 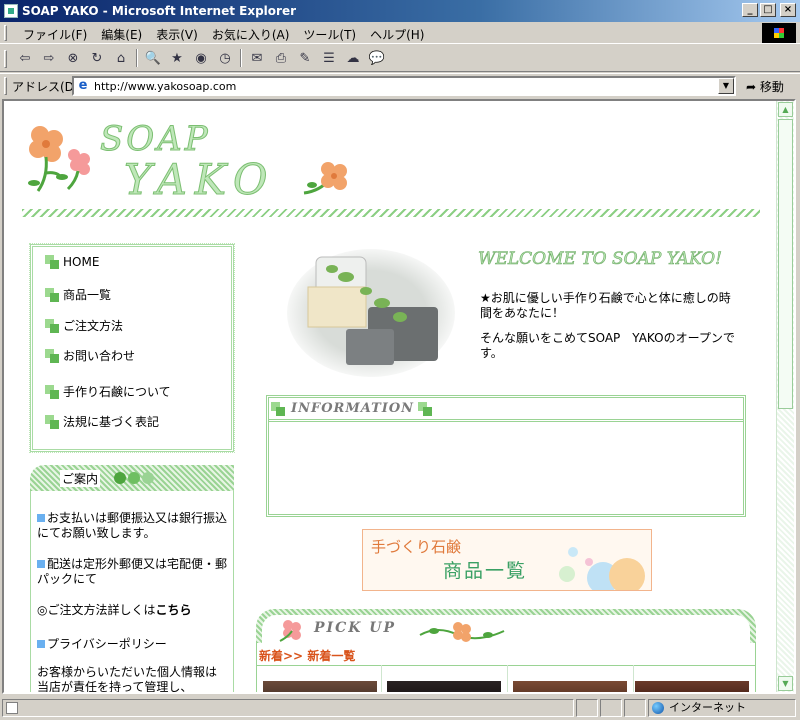 What do you see at coordinates (400, 59) in the screenshot?
I see `standard-toolbar: ⇦ ⇨ ⊗ ↻ ⌂ 🔍 ★ ◉ ◷ ✉ ⎙ ✎ ☰ ☁ 💬` at bounding box center [400, 59].